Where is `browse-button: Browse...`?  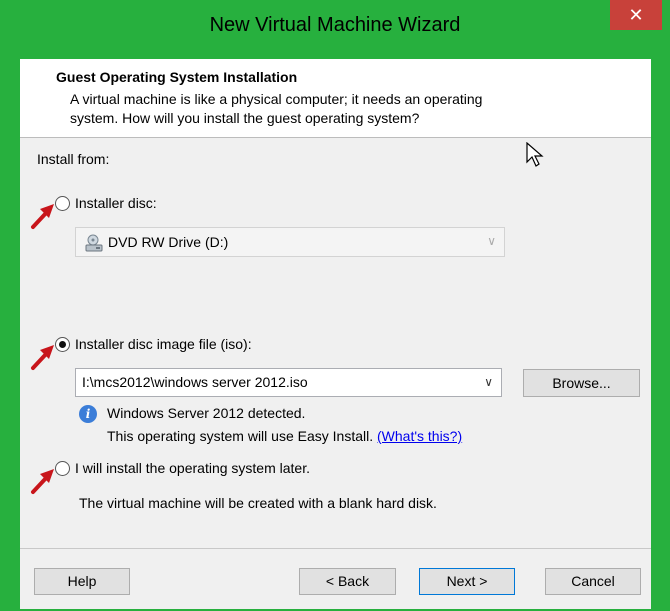 browse-button: Browse... is located at coordinates (581, 383).